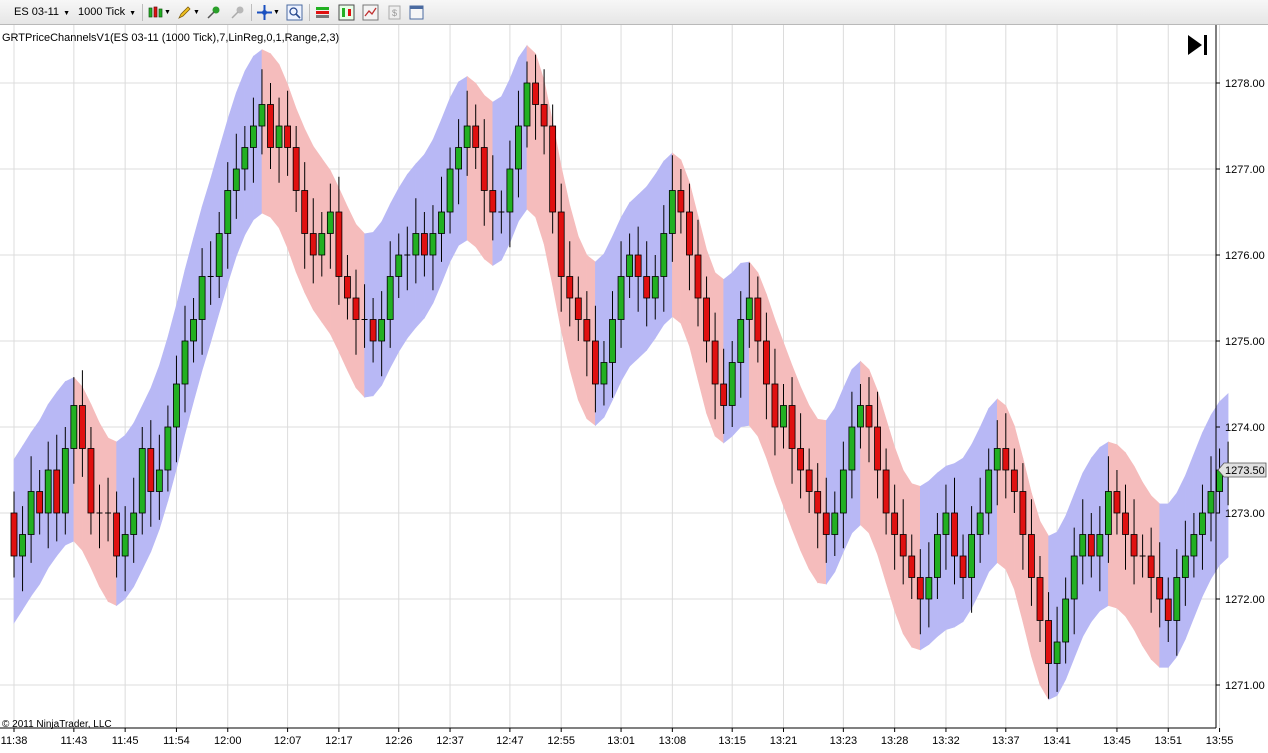  Describe the element at coordinates (1057, 741) in the screenshot. I see `time-tick-label: 13:41` at that location.